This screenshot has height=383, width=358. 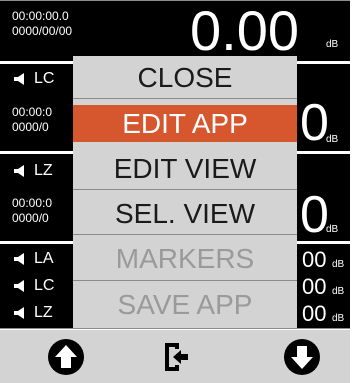 I want to click on bottom-toolbar, so click(x=175, y=356).